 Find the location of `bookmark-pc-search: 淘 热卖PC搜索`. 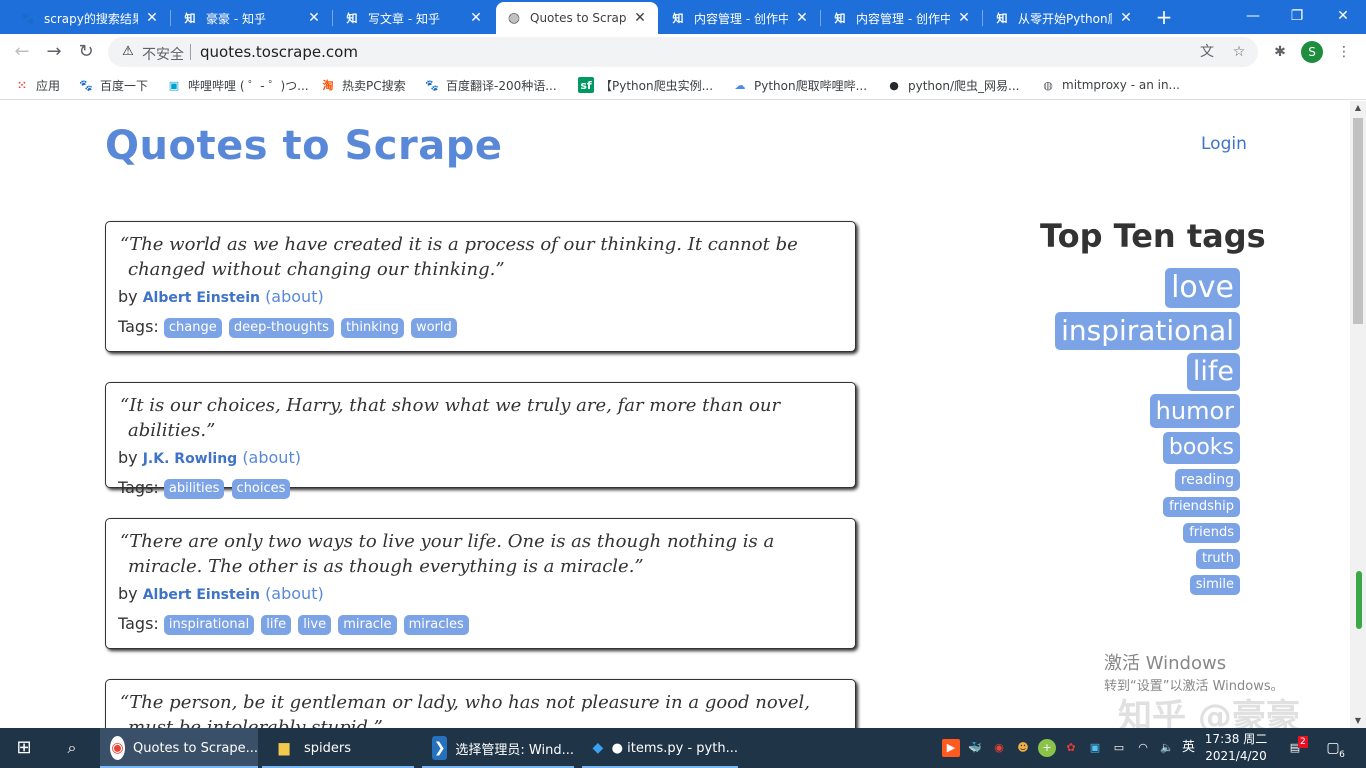

bookmark-pc-search: 淘 热卖PC搜索 is located at coordinates (363, 85).